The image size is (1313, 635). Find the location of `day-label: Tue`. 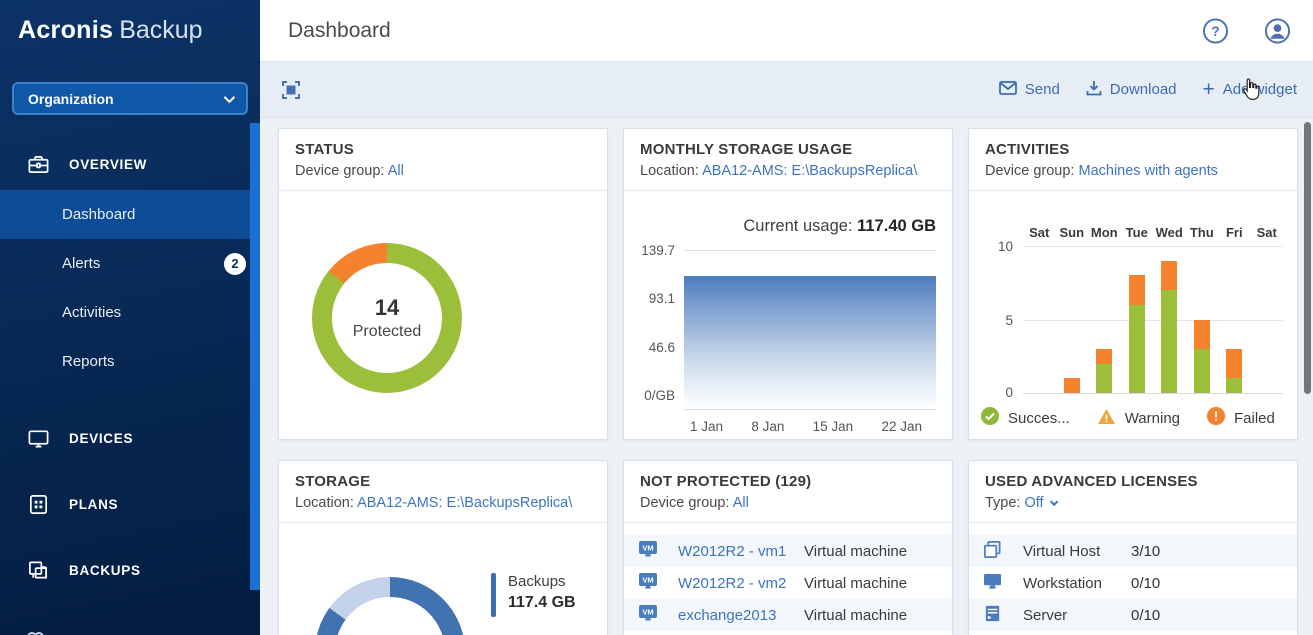

day-label: Tue is located at coordinates (1136, 232).